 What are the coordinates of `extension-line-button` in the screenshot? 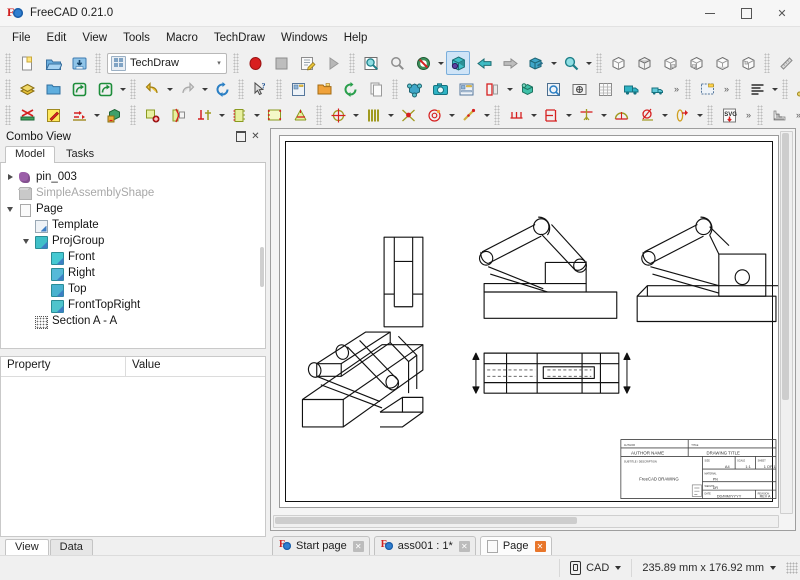 It's located at (682, 115).